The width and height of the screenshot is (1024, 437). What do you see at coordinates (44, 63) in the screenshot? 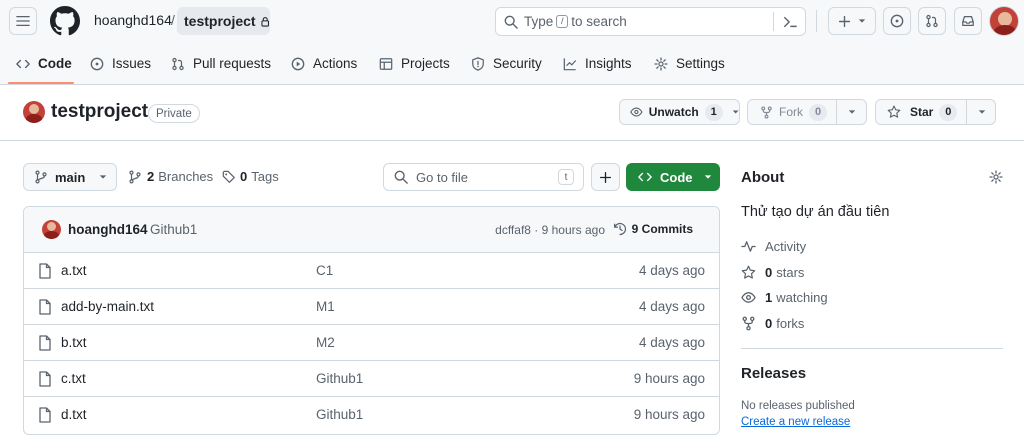
I see `tab-code: Code` at bounding box center [44, 63].